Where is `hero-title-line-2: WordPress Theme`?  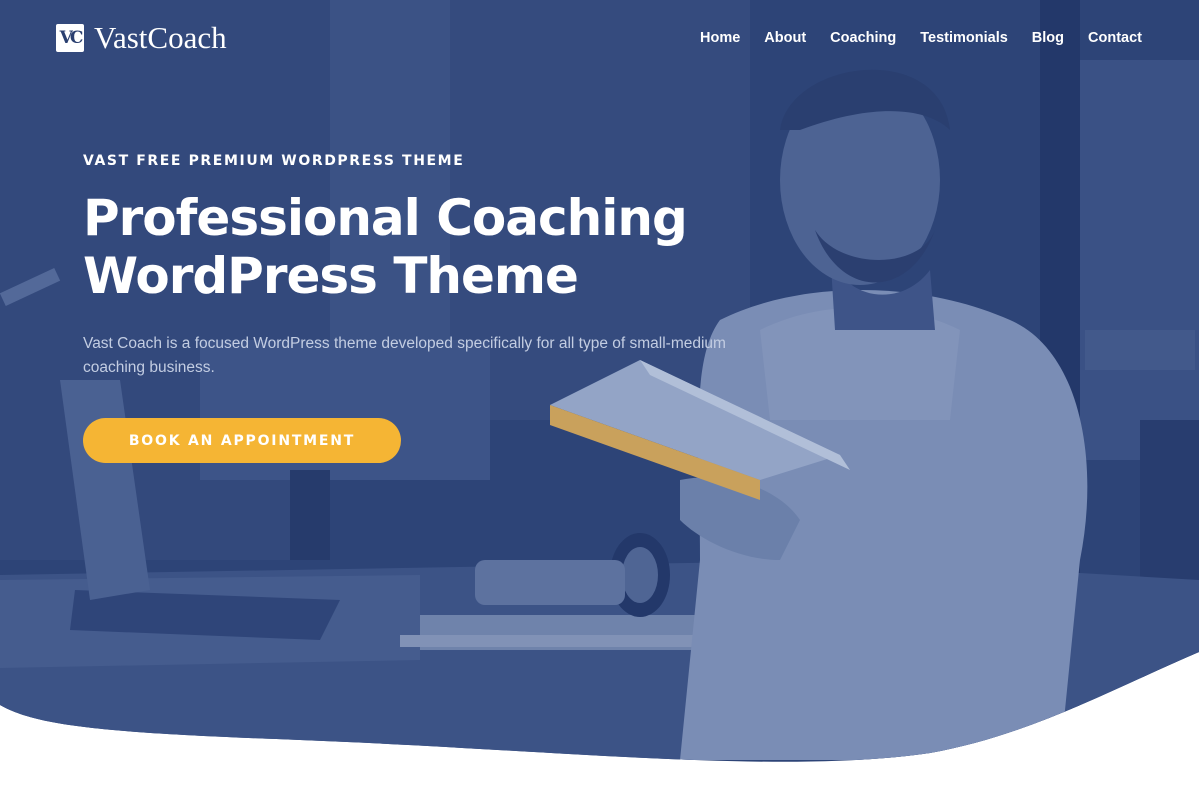 hero-title-line-2: WordPress Theme is located at coordinates (331, 276).